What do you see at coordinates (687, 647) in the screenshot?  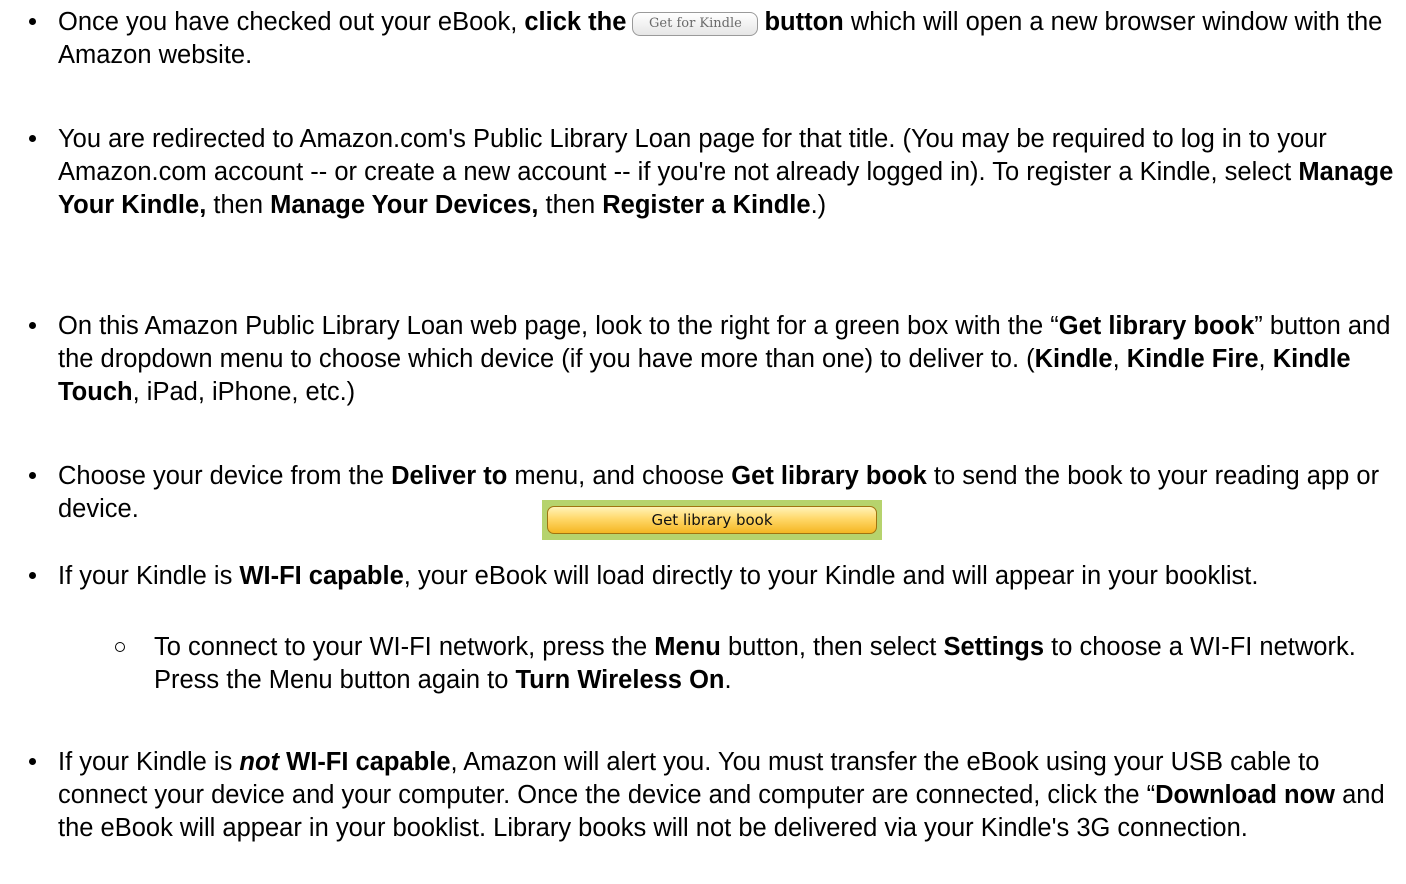 I see `text-run: Menu` at bounding box center [687, 647].